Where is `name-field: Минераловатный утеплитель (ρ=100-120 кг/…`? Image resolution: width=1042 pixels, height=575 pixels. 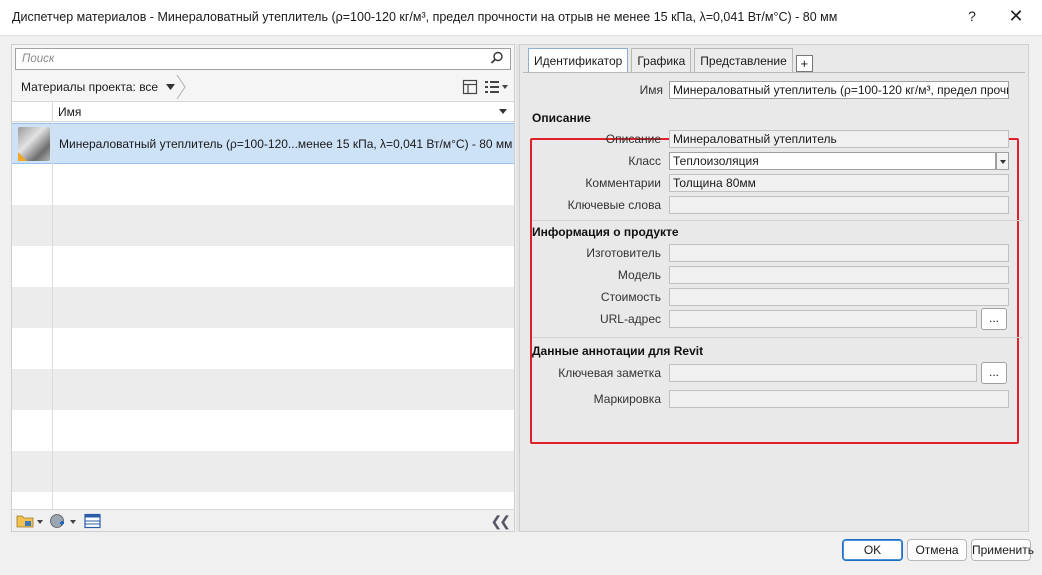 name-field: Минераловатный утеплитель (ρ=100-120 кг/… is located at coordinates (839, 90).